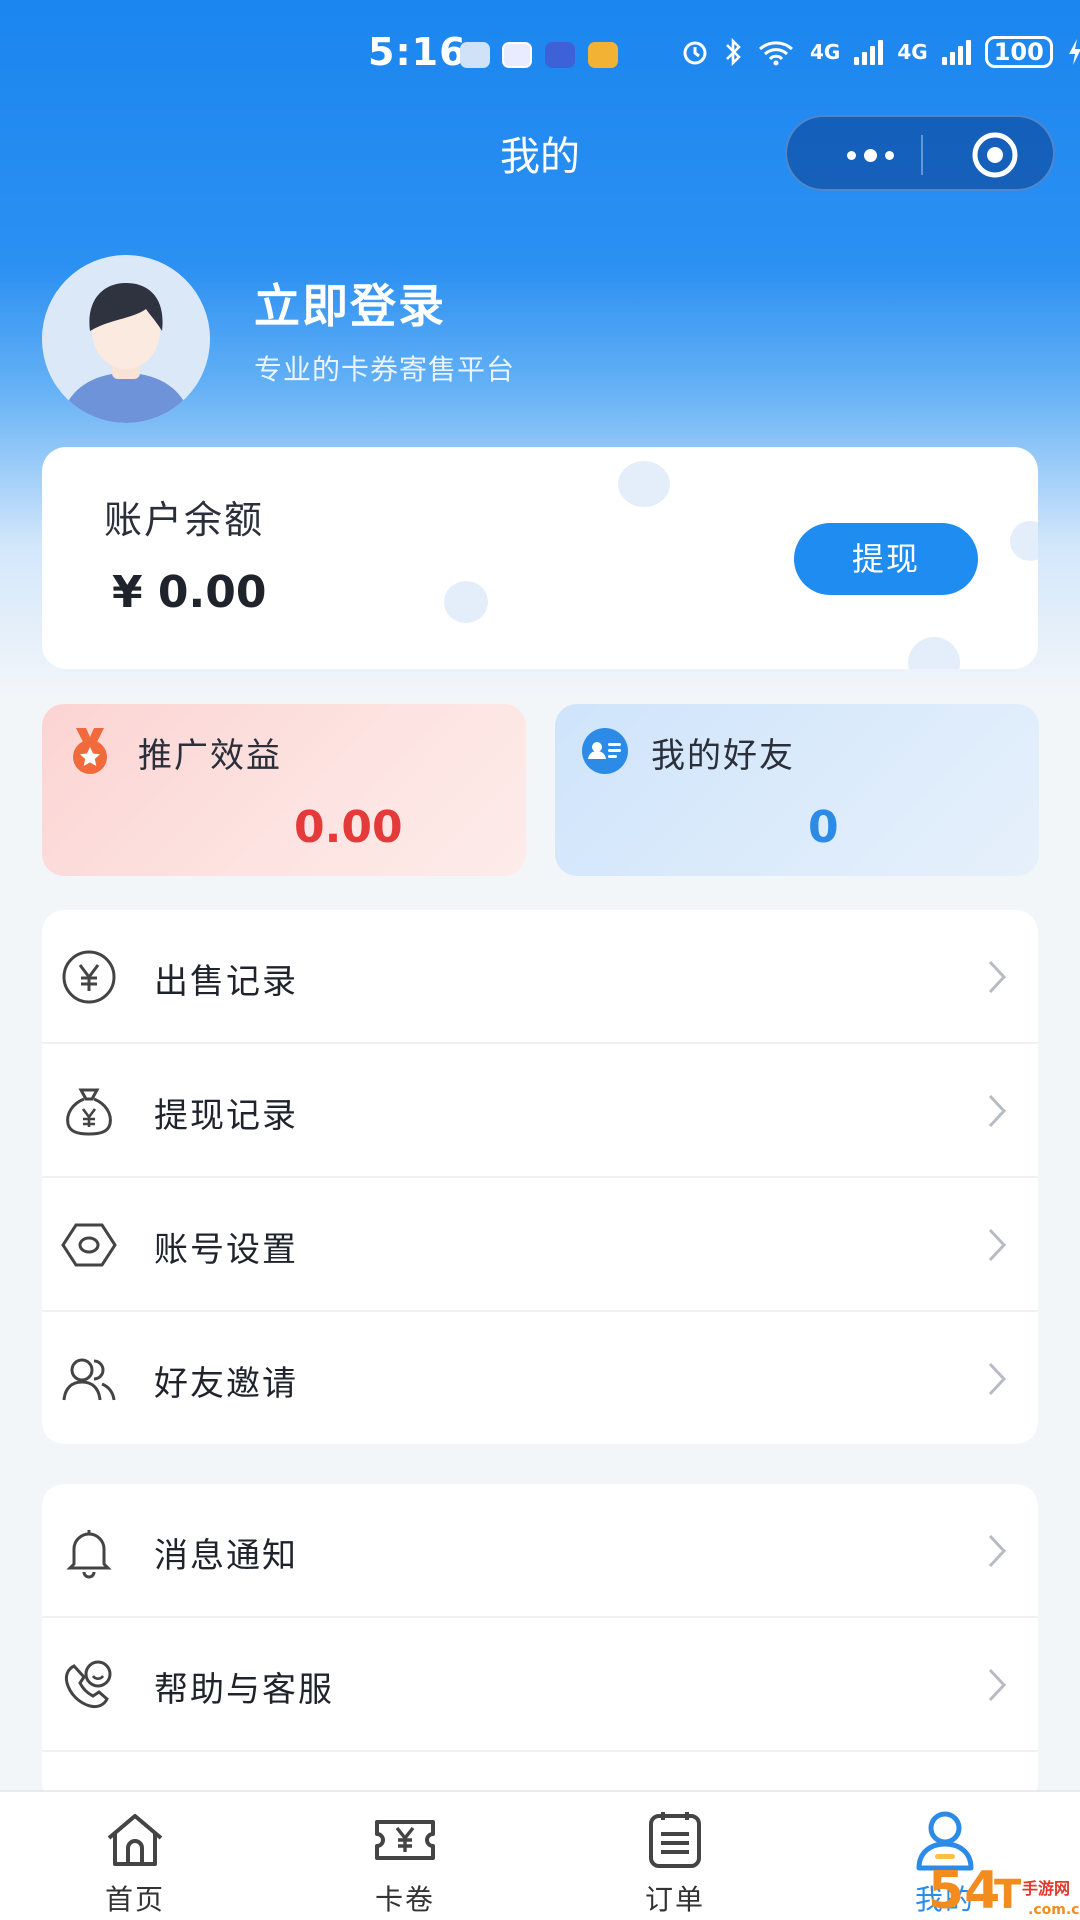 The image size is (1080, 1920). I want to click on battery-indicator: 100, so click(1018, 52).